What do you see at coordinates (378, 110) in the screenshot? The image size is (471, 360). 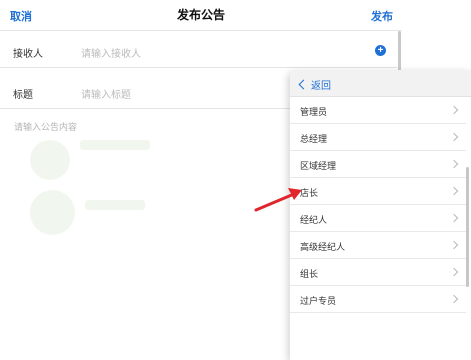 I see `role-item-admin: 管理员` at bounding box center [378, 110].